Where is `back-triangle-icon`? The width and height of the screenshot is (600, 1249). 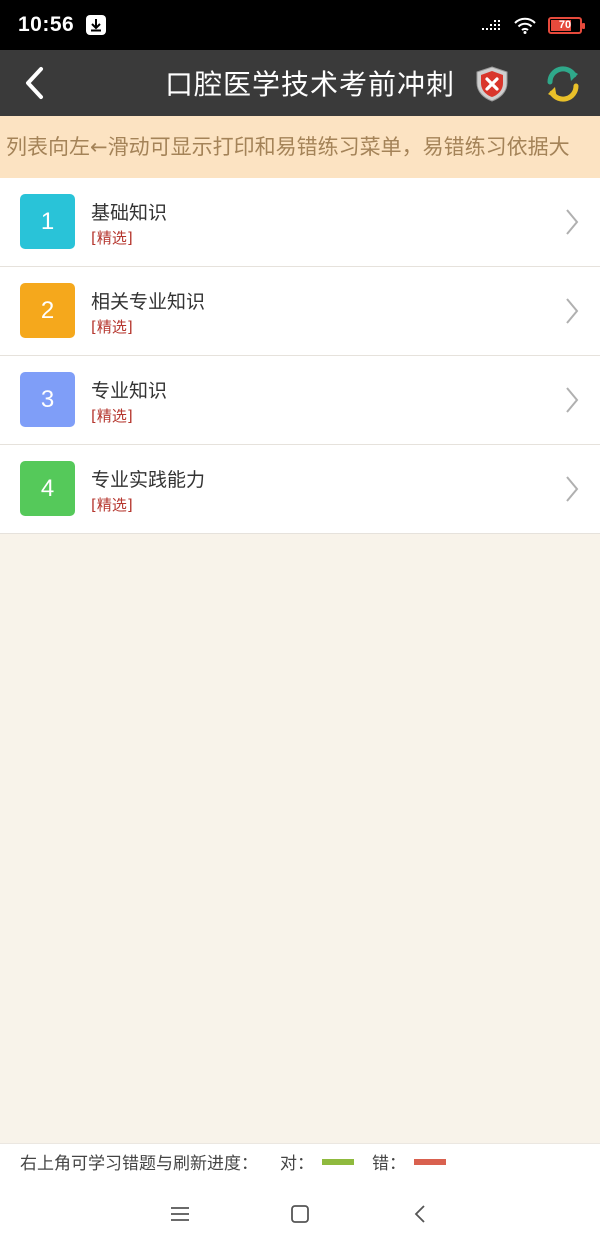
back-triangle-icon is located at coordinates (419, 1214).